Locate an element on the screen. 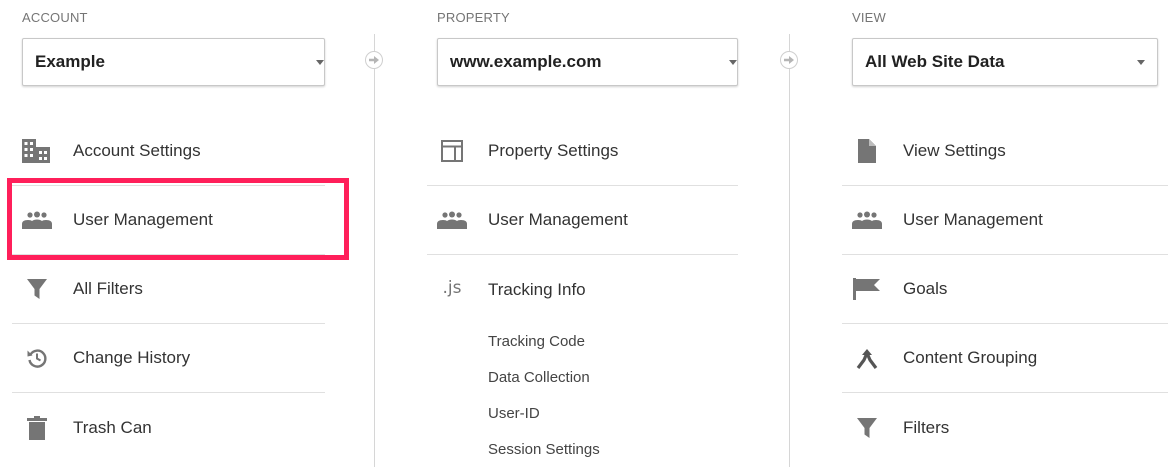 The width and height of the screenshot is (1168, 468). account-select: Example is located at coordinates (173, 62).